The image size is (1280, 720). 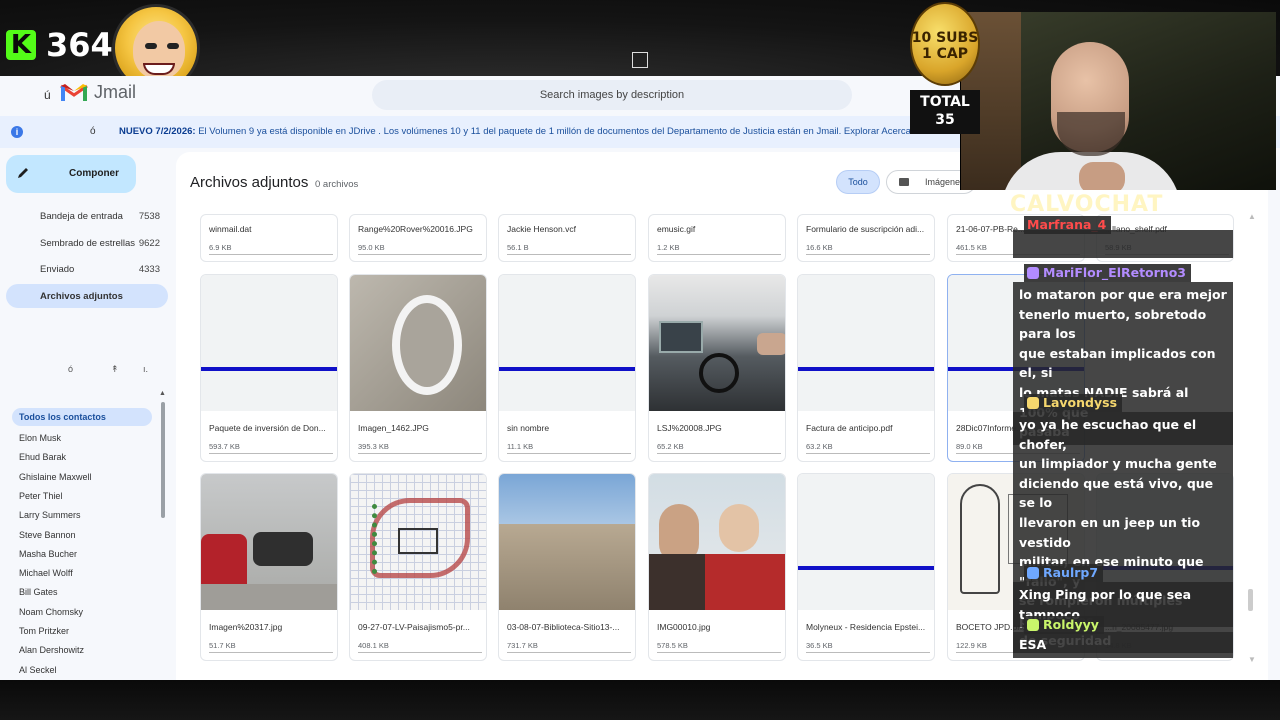 What do you see at coordinates (373, 645) in the screenshot?
I see `attachment-size: 408.1 KB` at bounding box center [373, 645].